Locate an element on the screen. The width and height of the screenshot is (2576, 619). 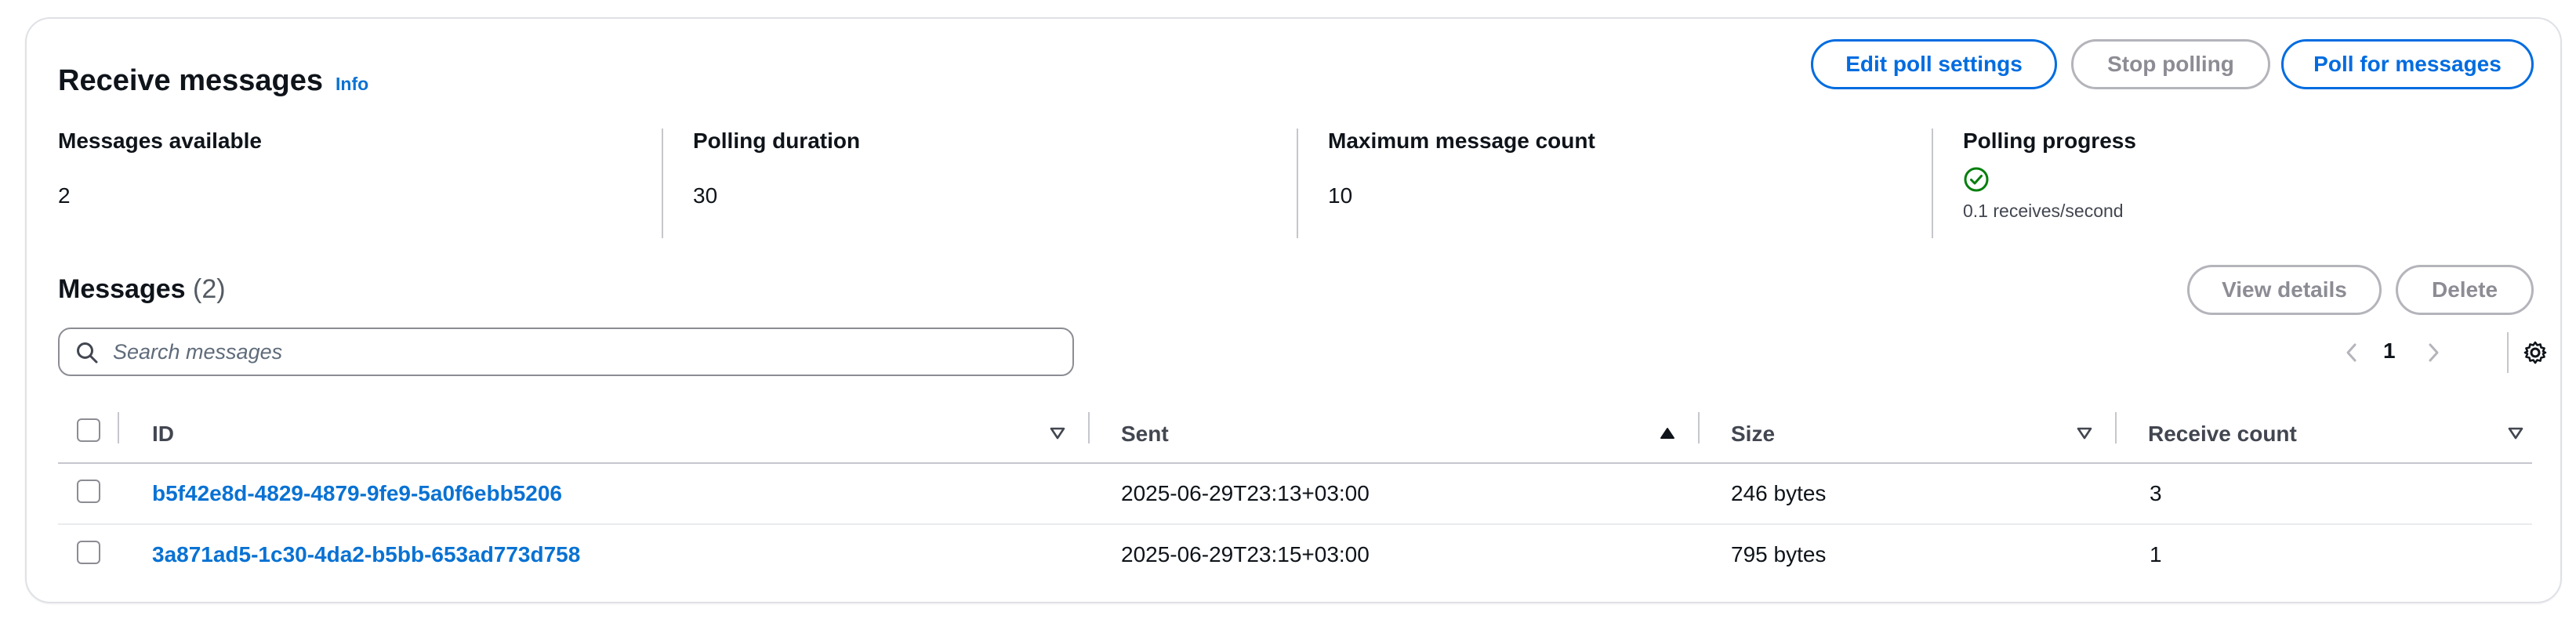
search-box is located at coordinates (566, 352).